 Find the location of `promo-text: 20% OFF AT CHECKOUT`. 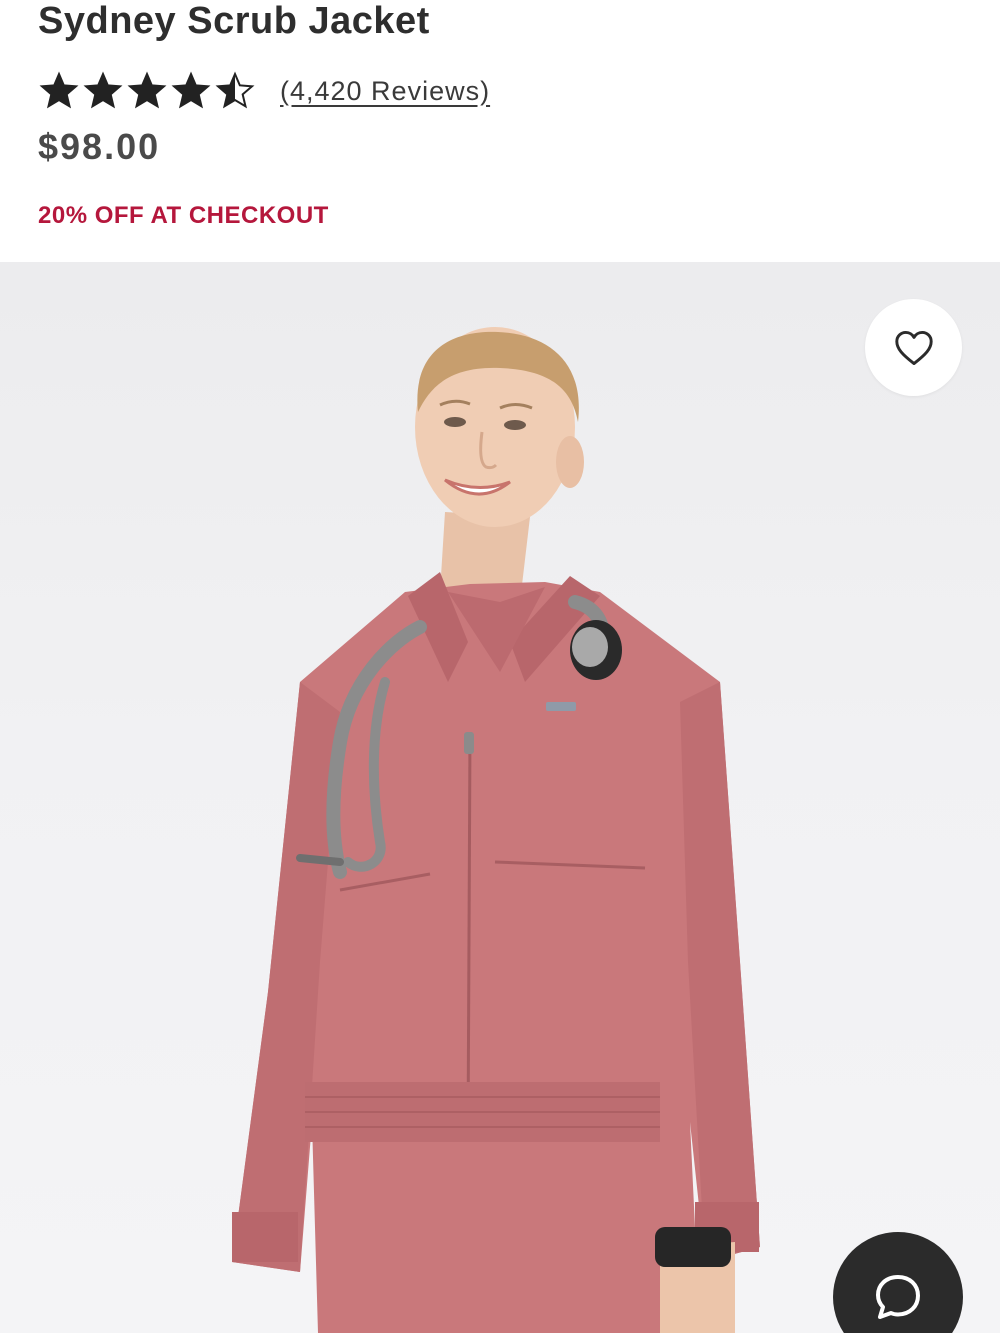

promo-text: 20% OFF AT CHECKOUT is located at coordinates (183, 215).